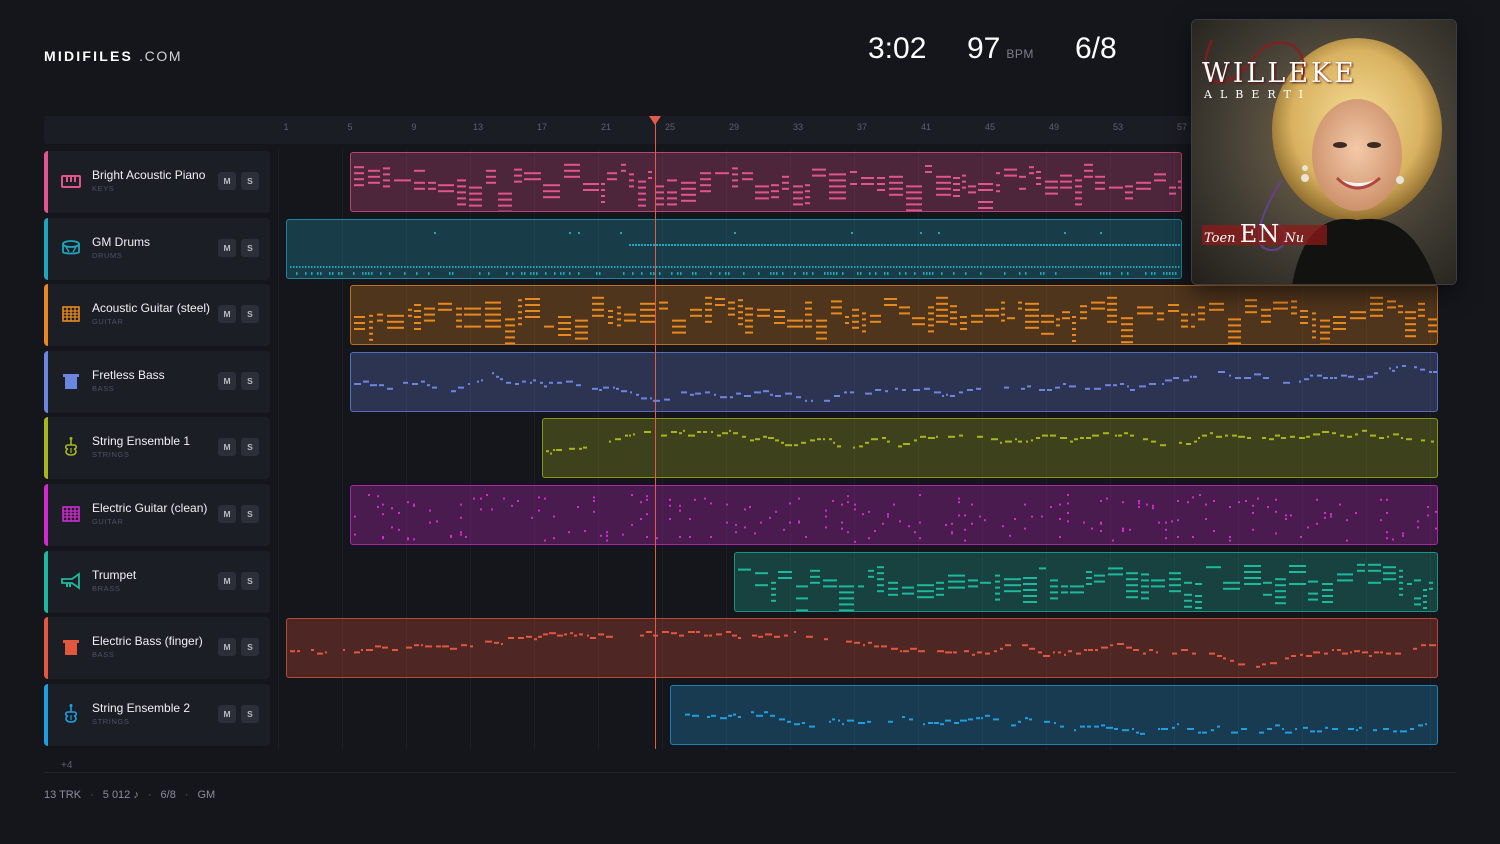 The height and width of the screenshot is (844, 1500). What do you see at coordinates (350, 127) in the screenshot?
I see `ruler-tick: 5` at bounding box center [350, 127].